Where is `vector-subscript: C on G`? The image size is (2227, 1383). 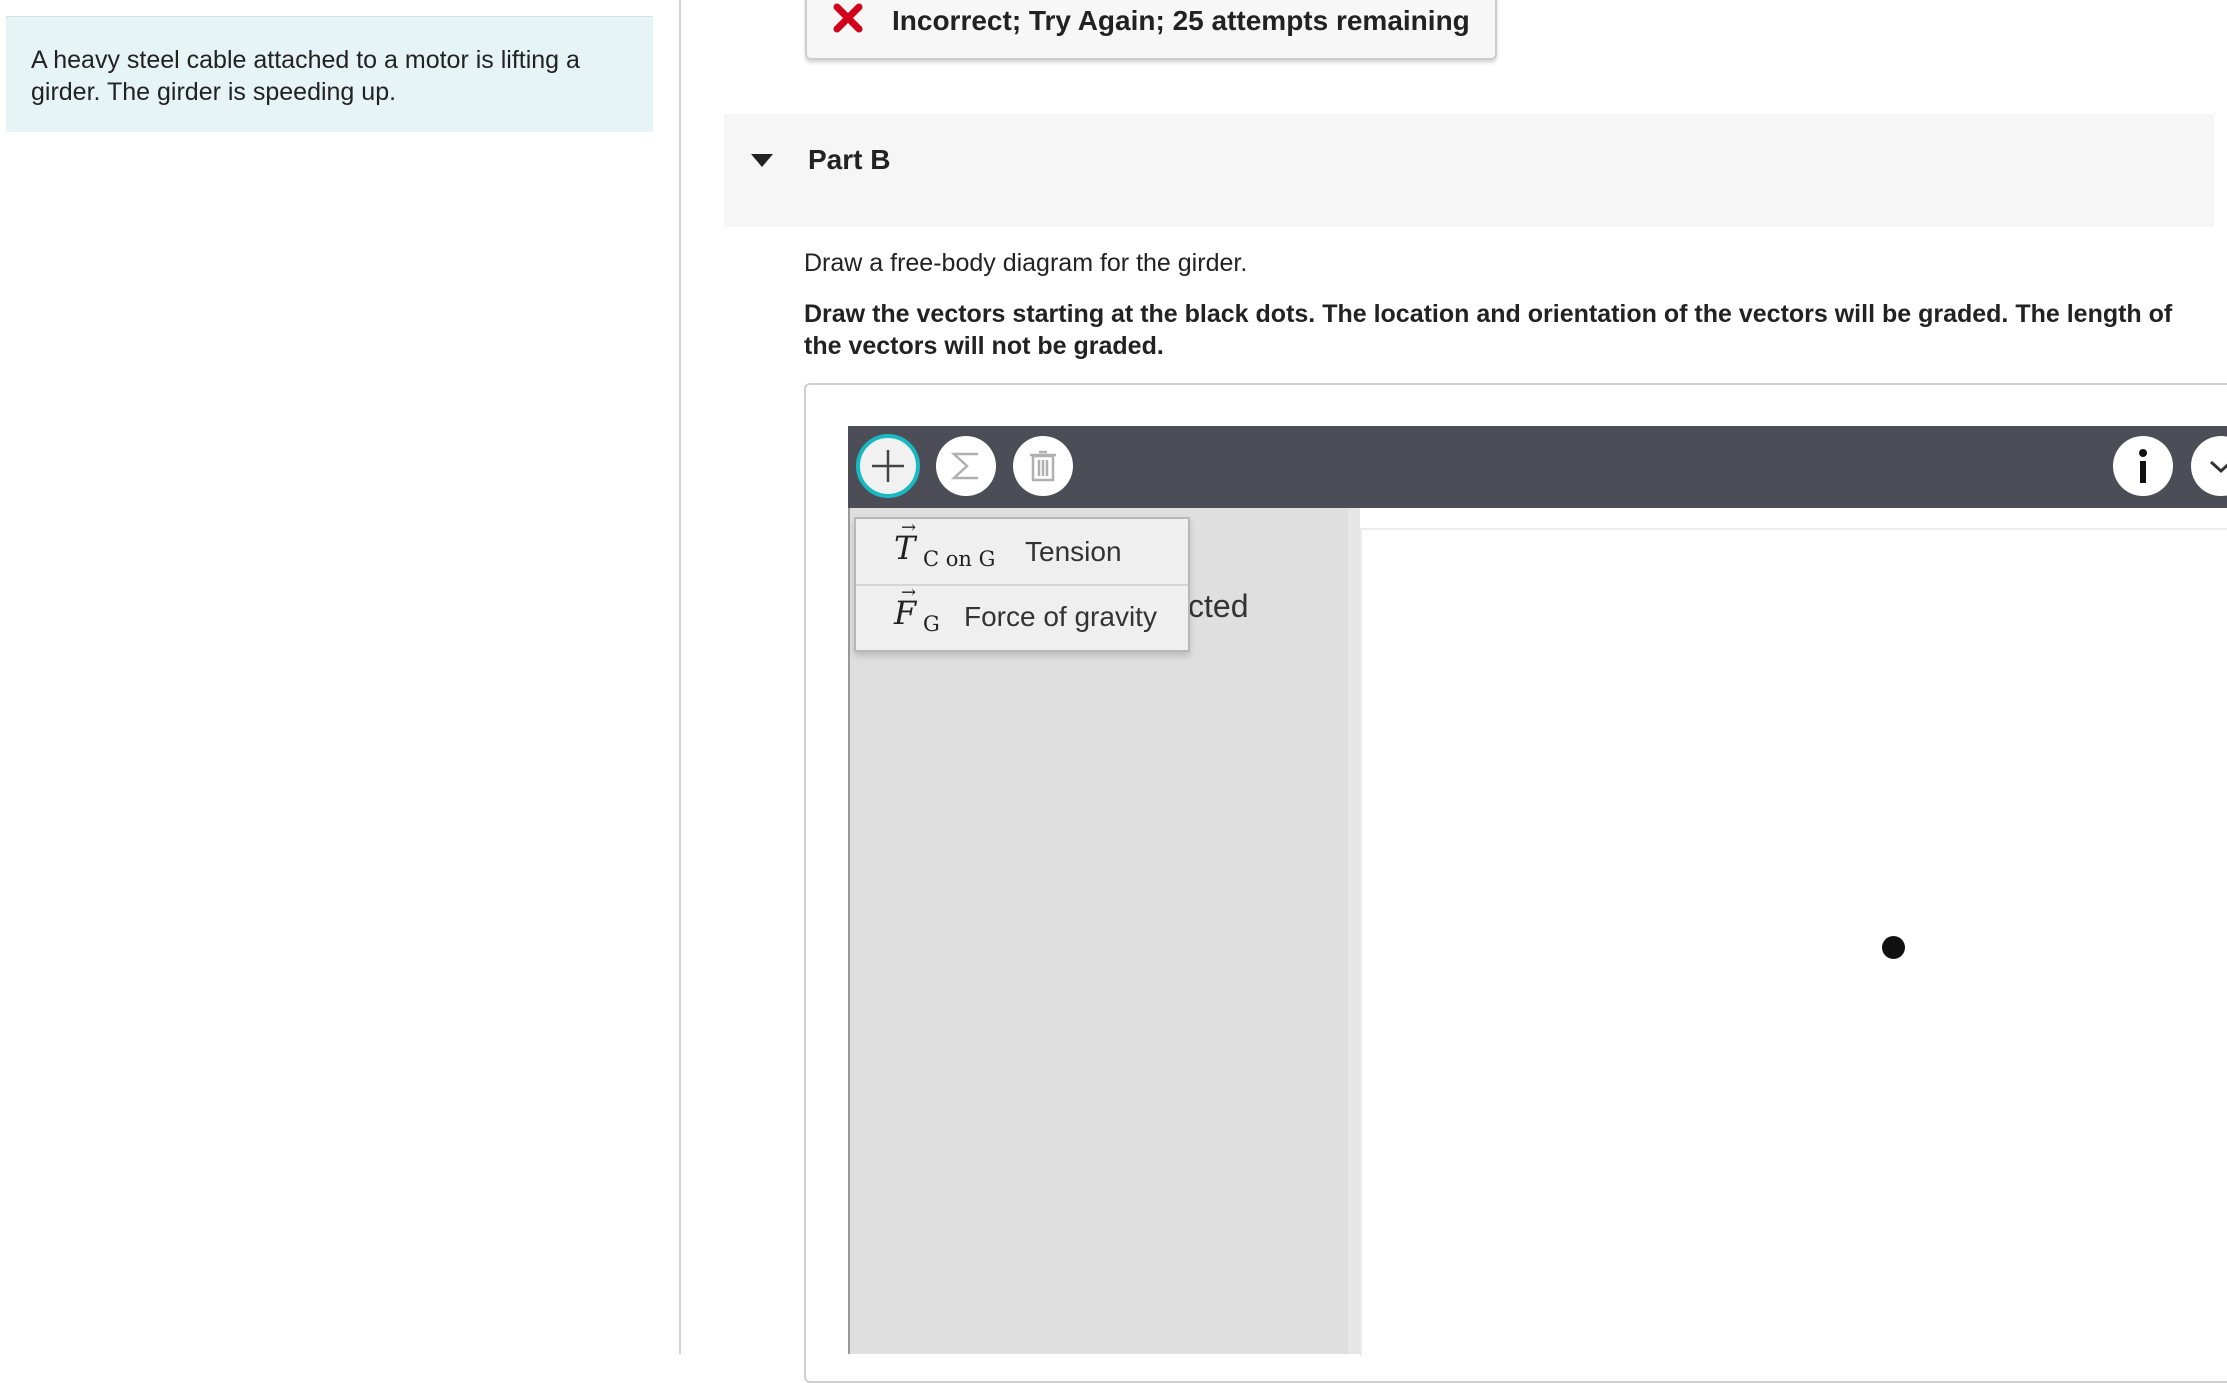
vector-subscript: C on G is located at coordinates (959, 559).